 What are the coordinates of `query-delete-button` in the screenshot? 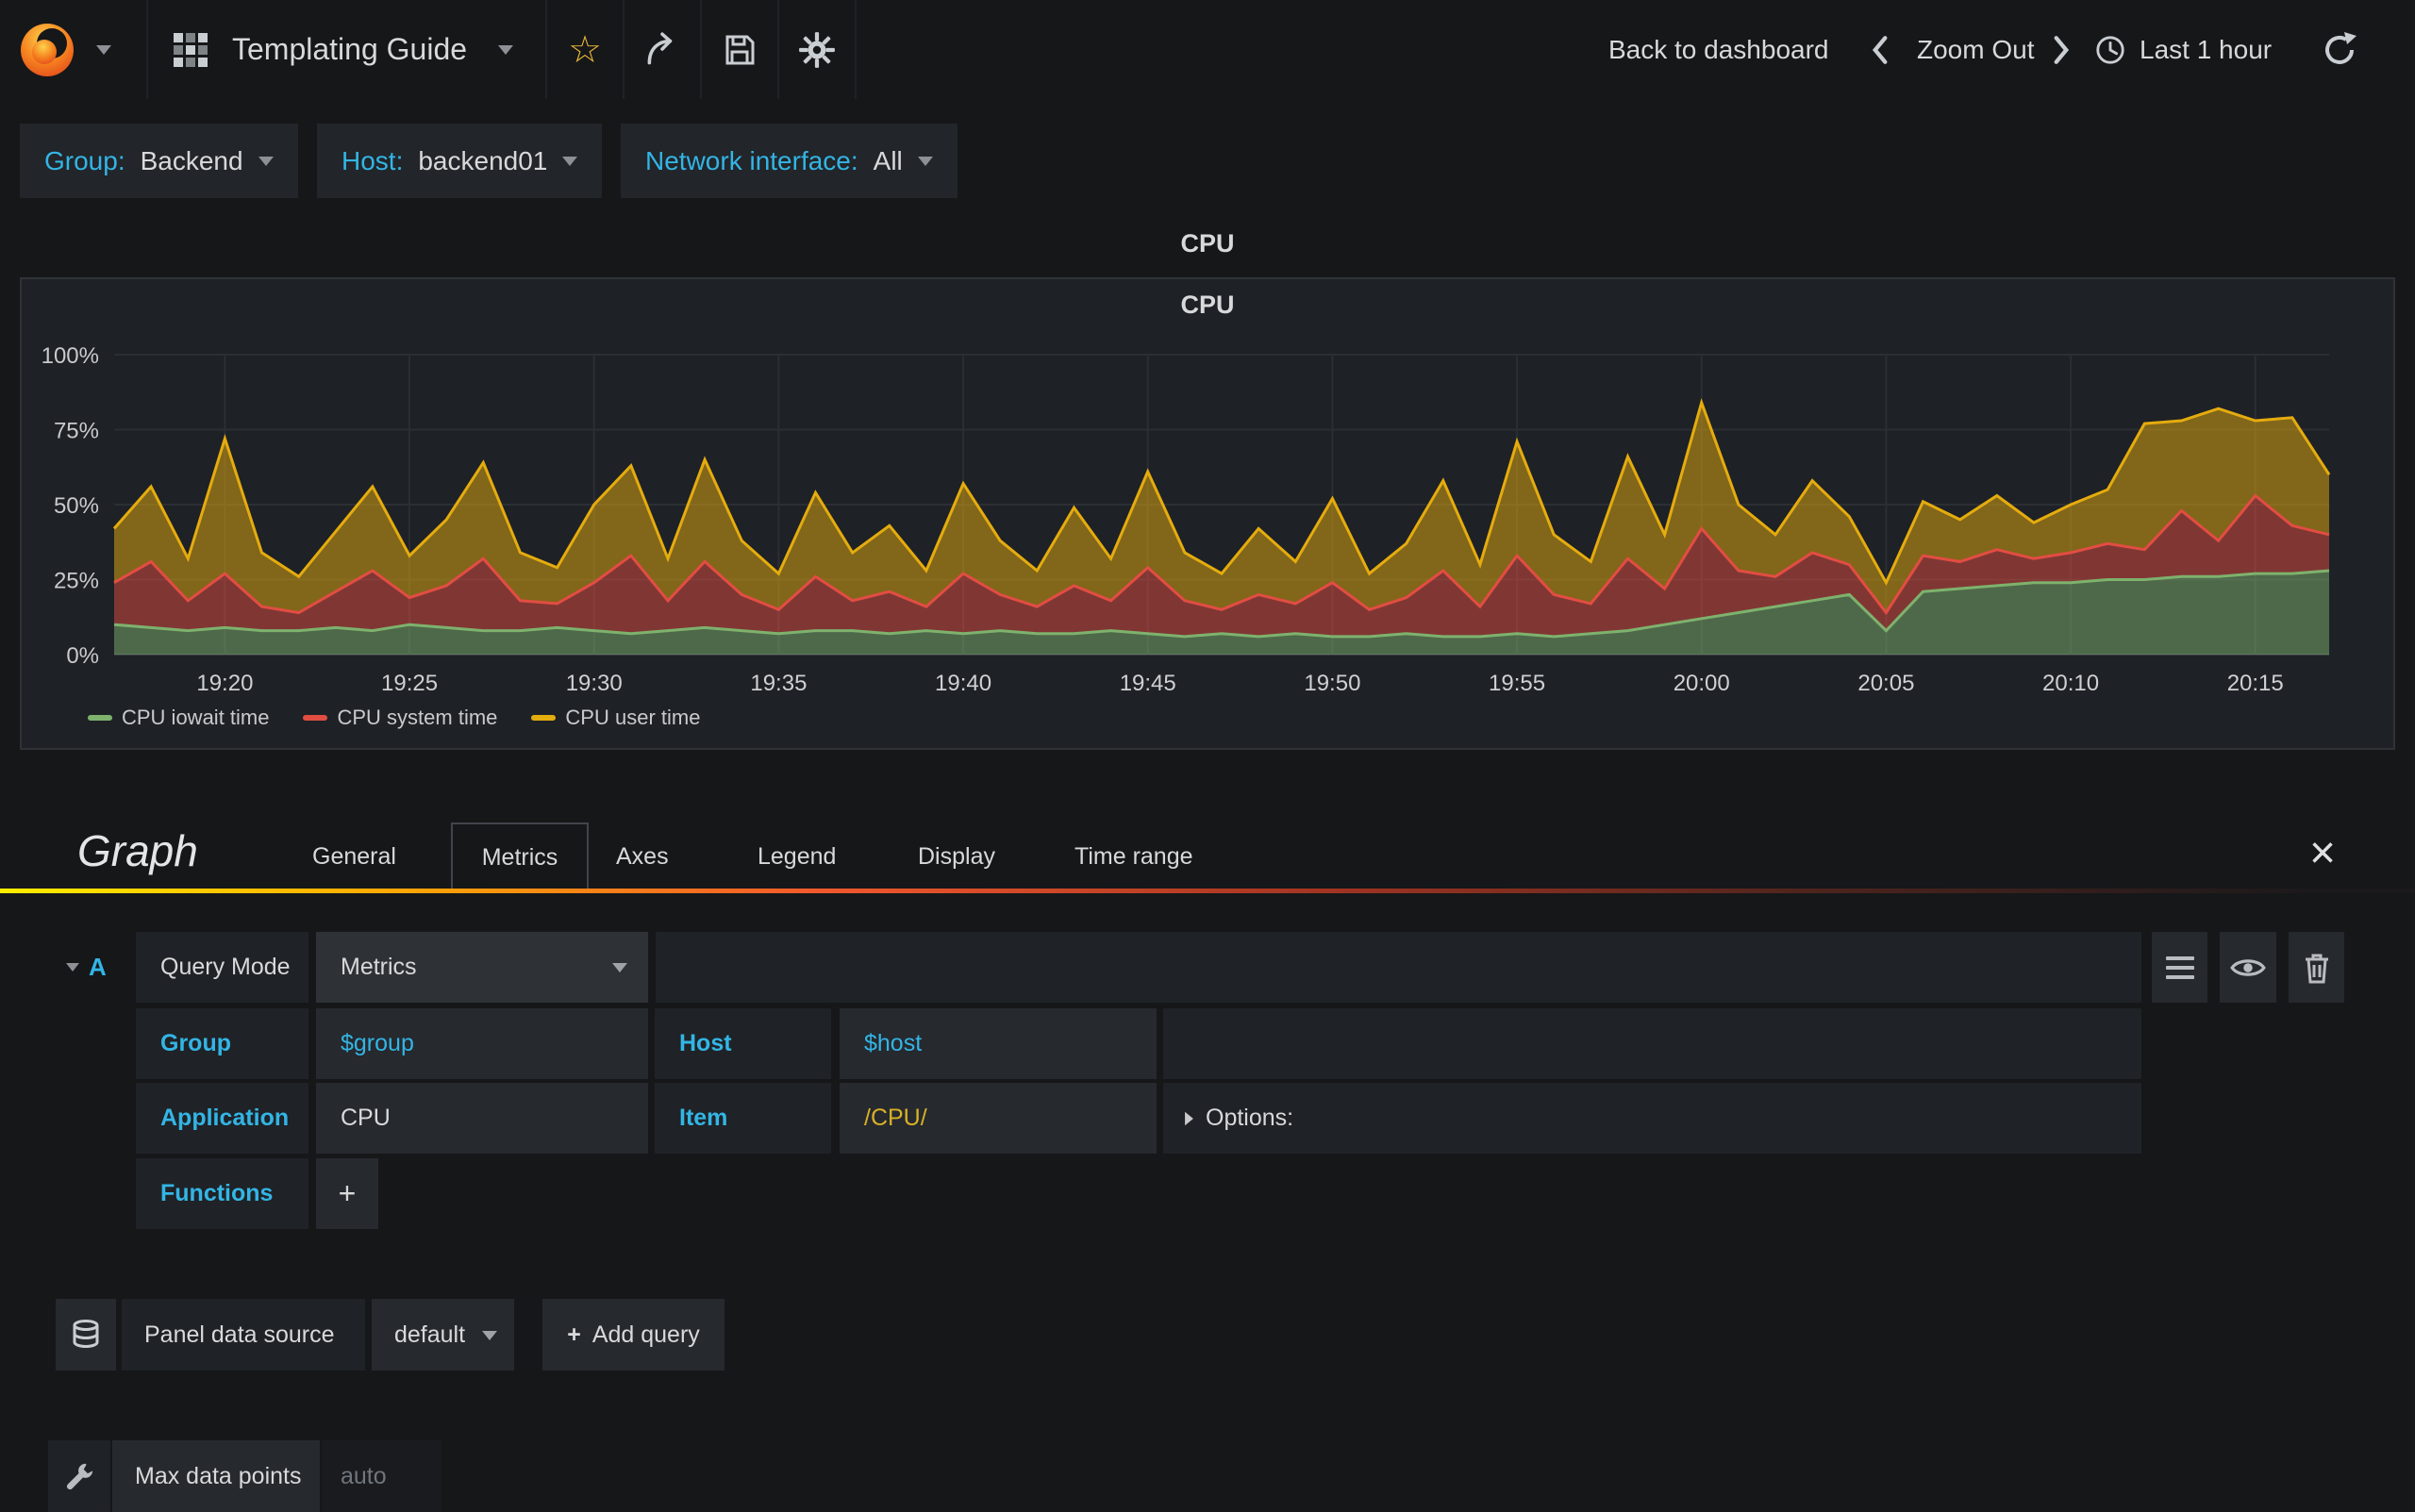 It's located at (2316, 967).